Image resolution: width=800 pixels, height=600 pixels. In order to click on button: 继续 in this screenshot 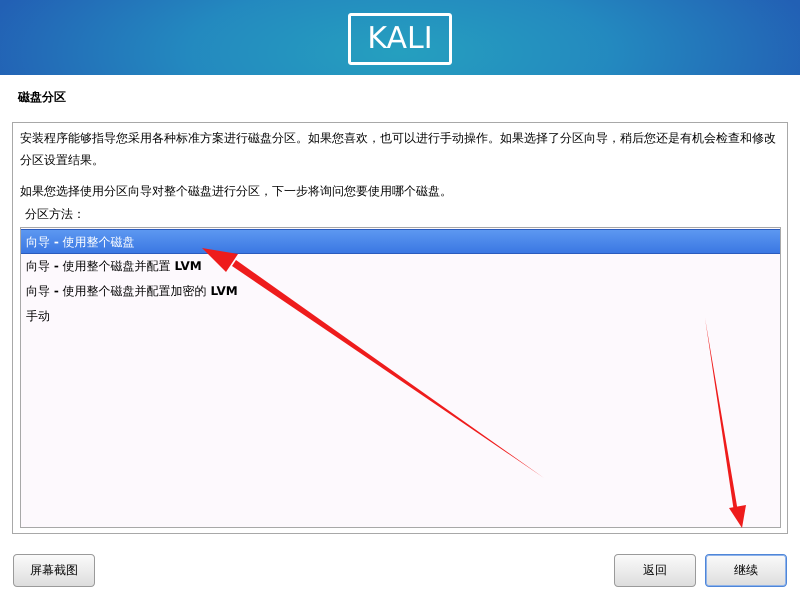, I will do `click(746, 570)`.